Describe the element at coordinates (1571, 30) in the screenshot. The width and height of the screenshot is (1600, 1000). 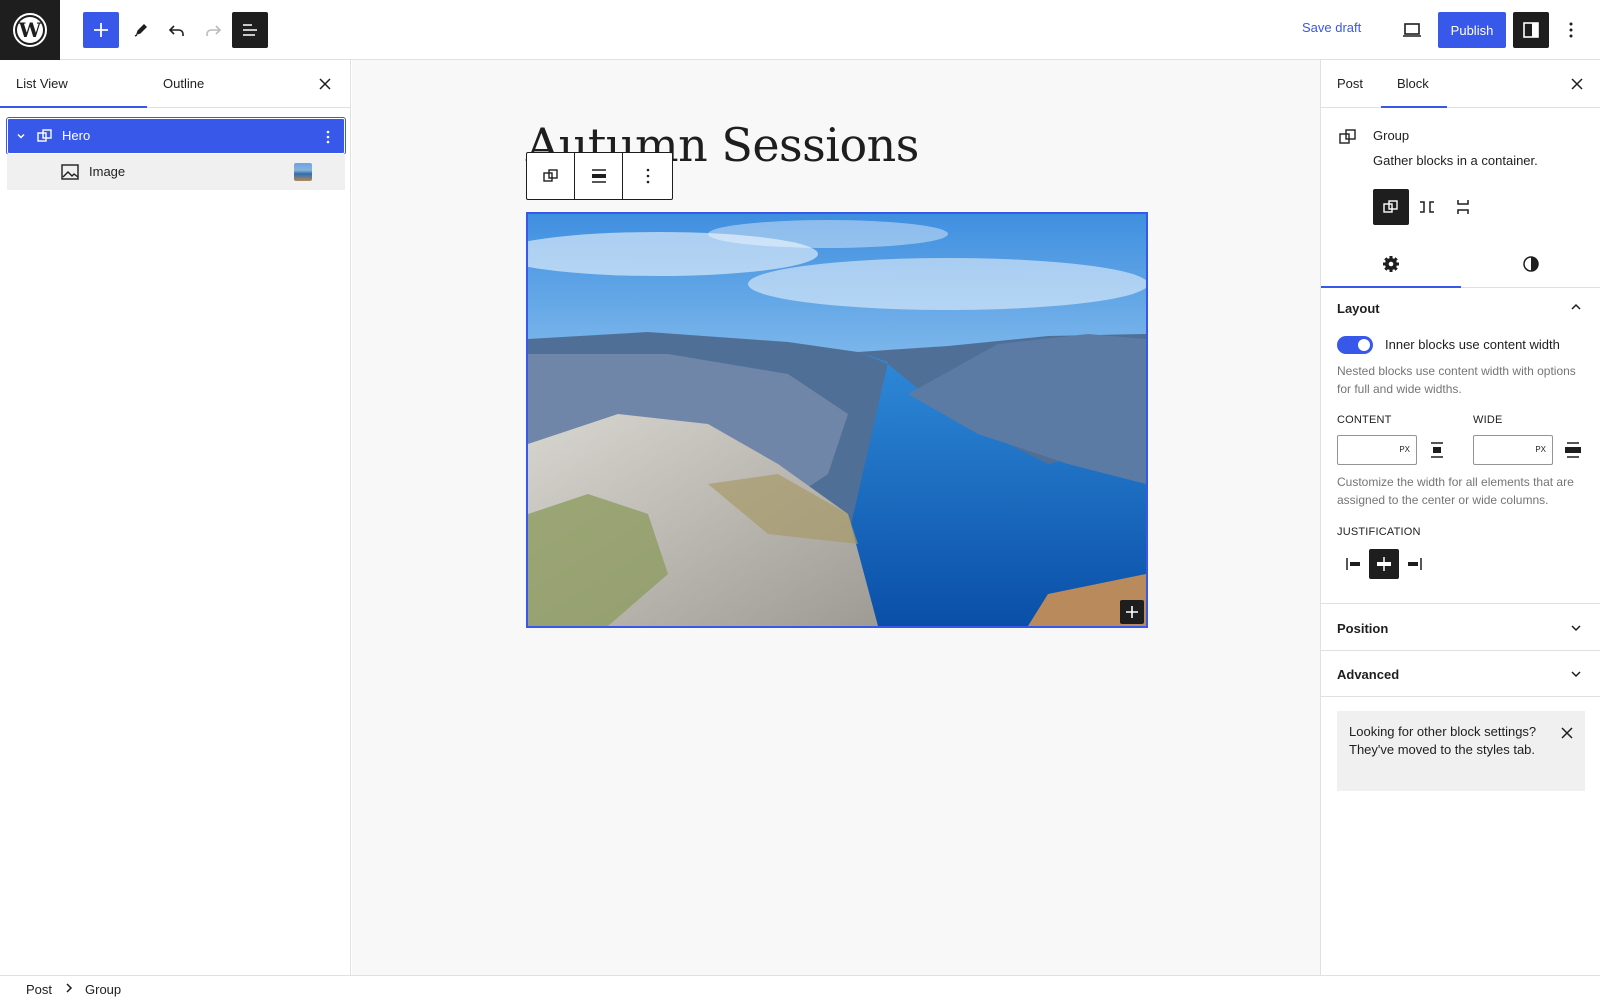
I see `options-button` at that location.